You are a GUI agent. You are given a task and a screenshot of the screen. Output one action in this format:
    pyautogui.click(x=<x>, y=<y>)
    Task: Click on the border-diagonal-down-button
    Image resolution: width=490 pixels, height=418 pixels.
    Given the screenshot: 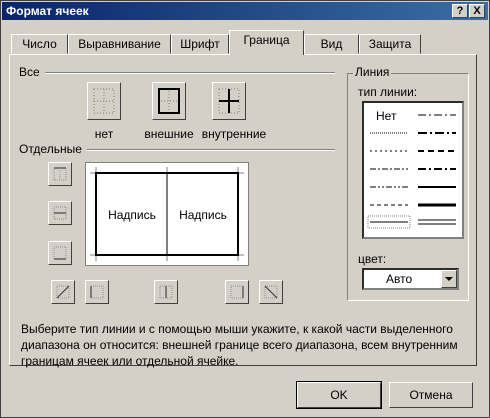 What is the action you would take?
    pyautogui.click(x=271, y=292)
    